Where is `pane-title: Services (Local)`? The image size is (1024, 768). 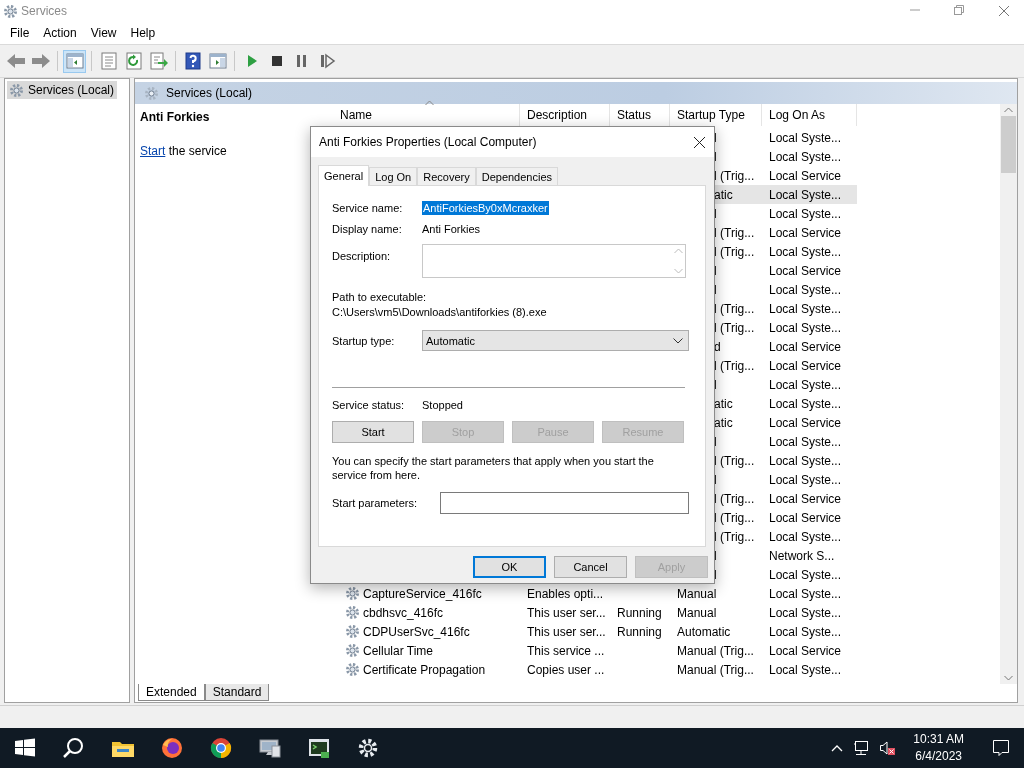
pane-title: Services (Local) is located at coordinates (209, 93).